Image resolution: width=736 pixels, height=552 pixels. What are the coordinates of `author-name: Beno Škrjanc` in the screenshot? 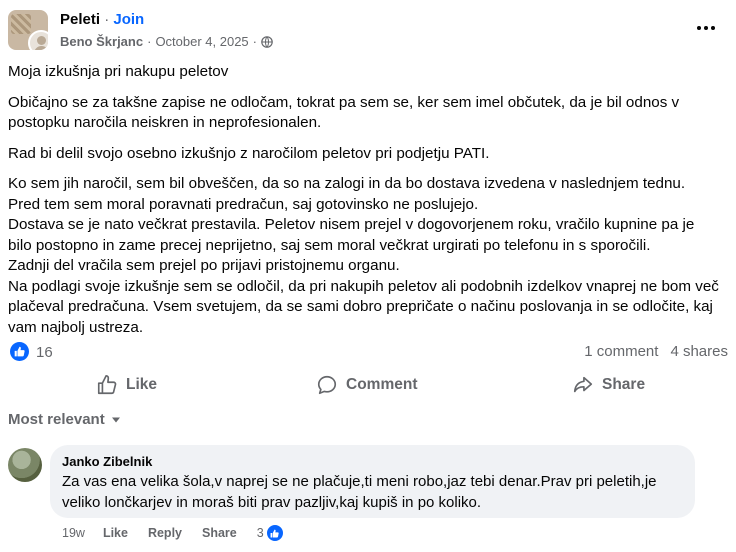 It's located at (101, 41).